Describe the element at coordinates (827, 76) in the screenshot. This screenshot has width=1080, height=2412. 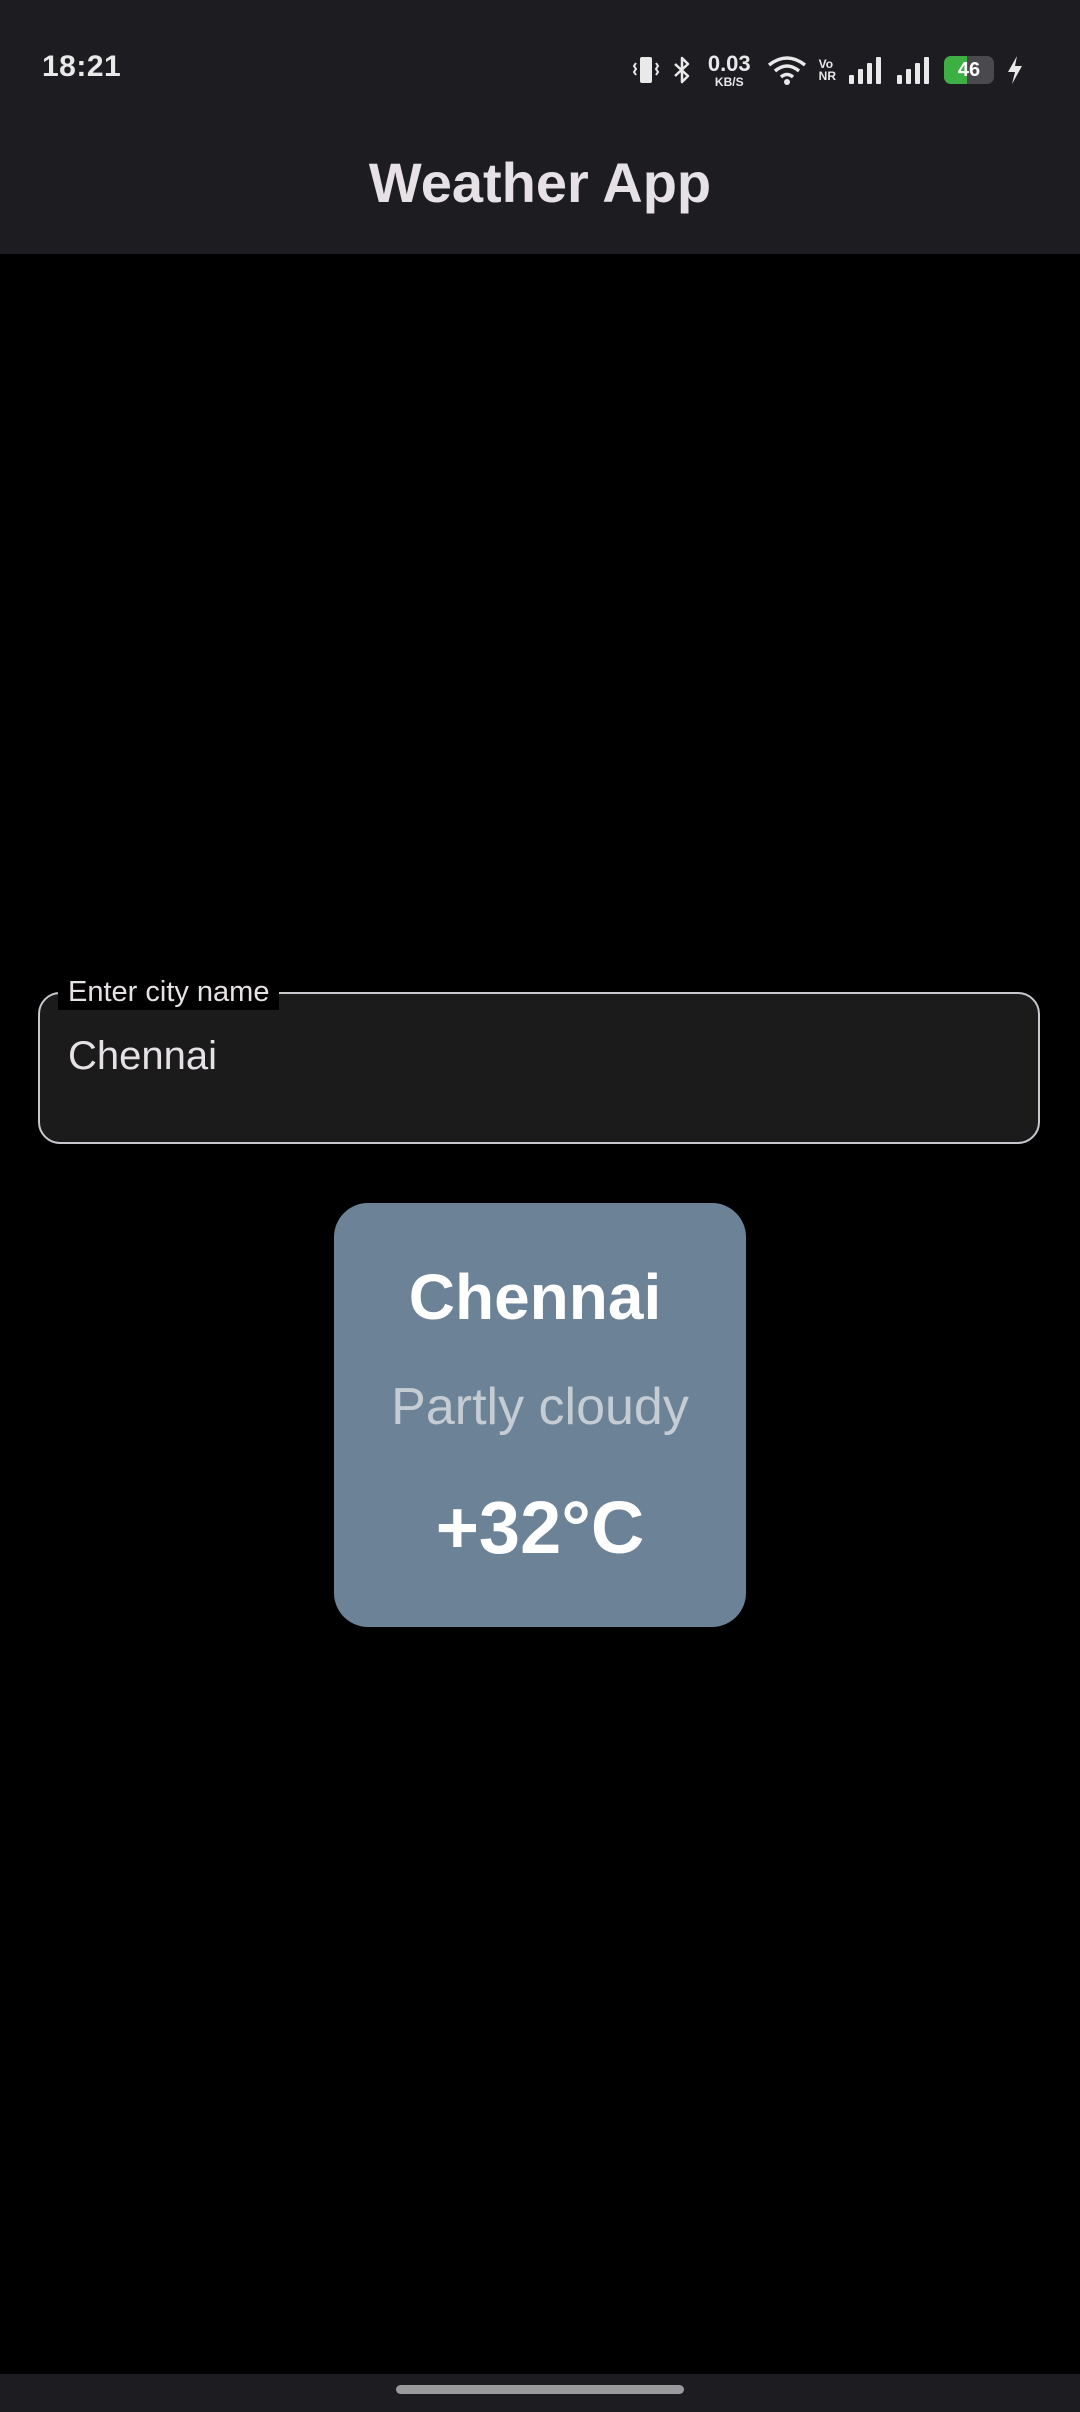
I see `nr-label: NR` at that location.